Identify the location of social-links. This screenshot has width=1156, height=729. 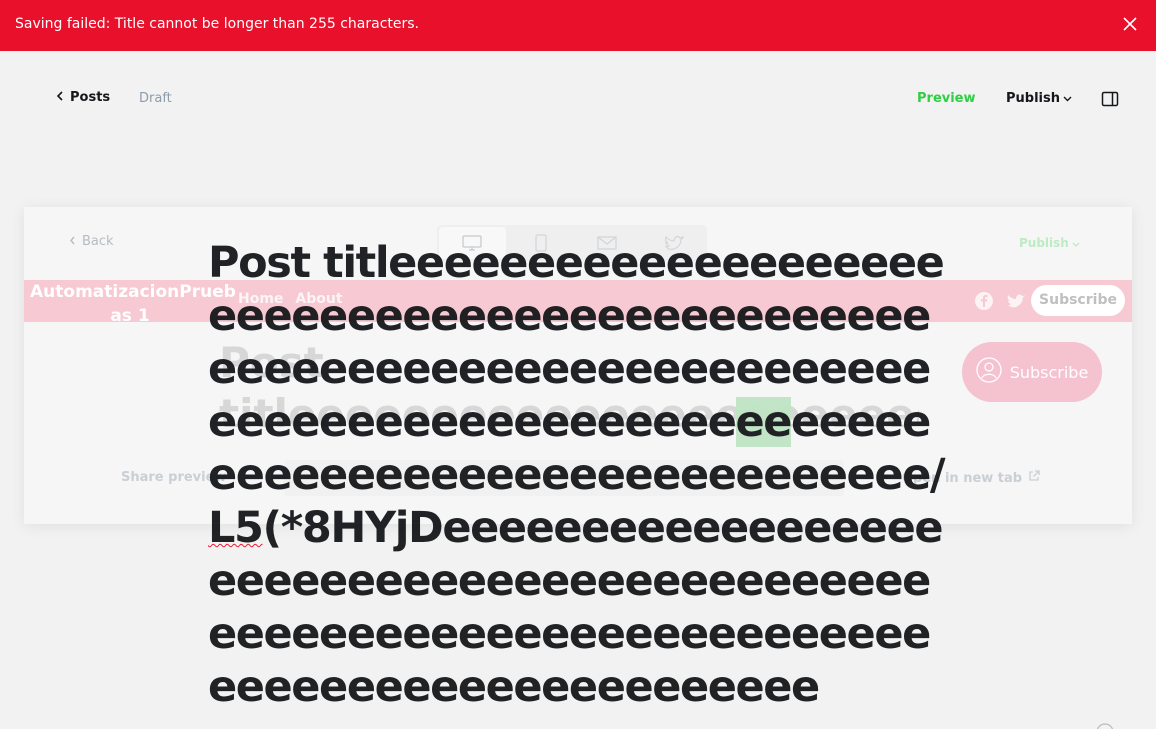
(1000, 303).